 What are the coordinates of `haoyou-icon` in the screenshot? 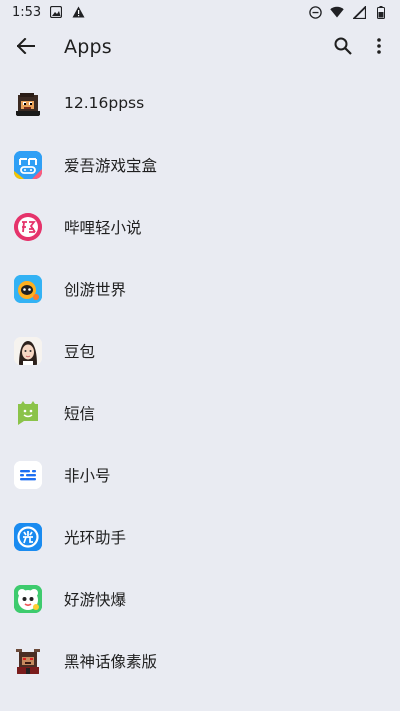 It's located at (28, 599).